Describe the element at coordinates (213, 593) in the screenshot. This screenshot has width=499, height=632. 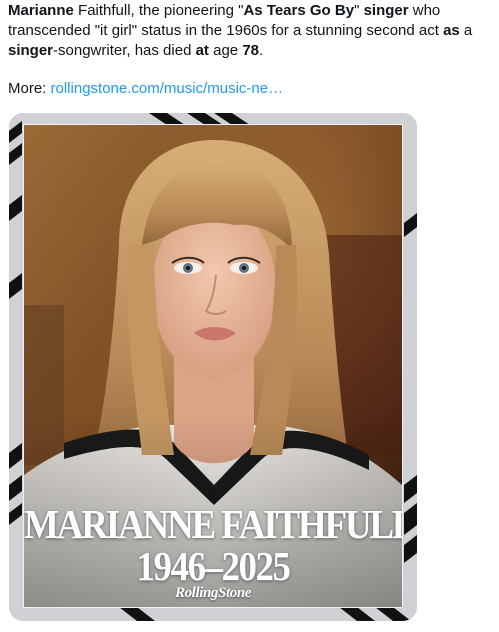
I see `rolling-stone-logo: RollingStone` at that location.